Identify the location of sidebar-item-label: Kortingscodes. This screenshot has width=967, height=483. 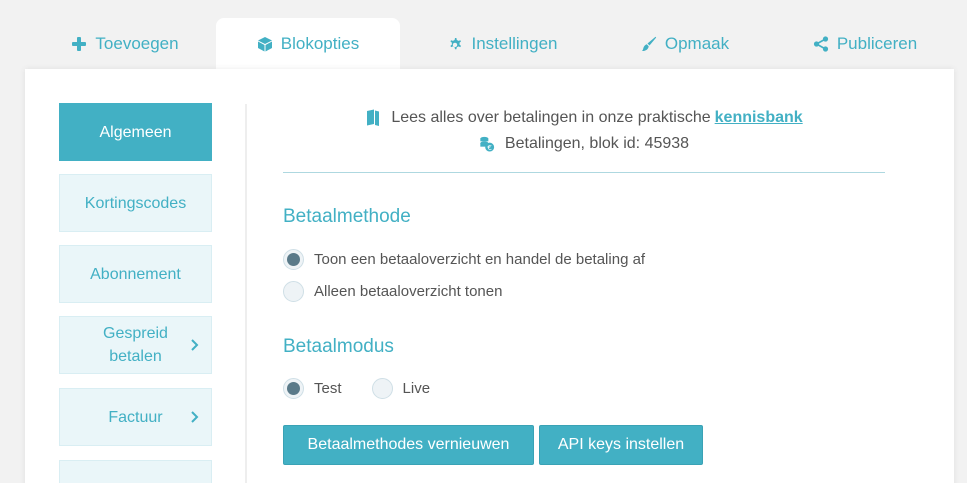
(135, 203).